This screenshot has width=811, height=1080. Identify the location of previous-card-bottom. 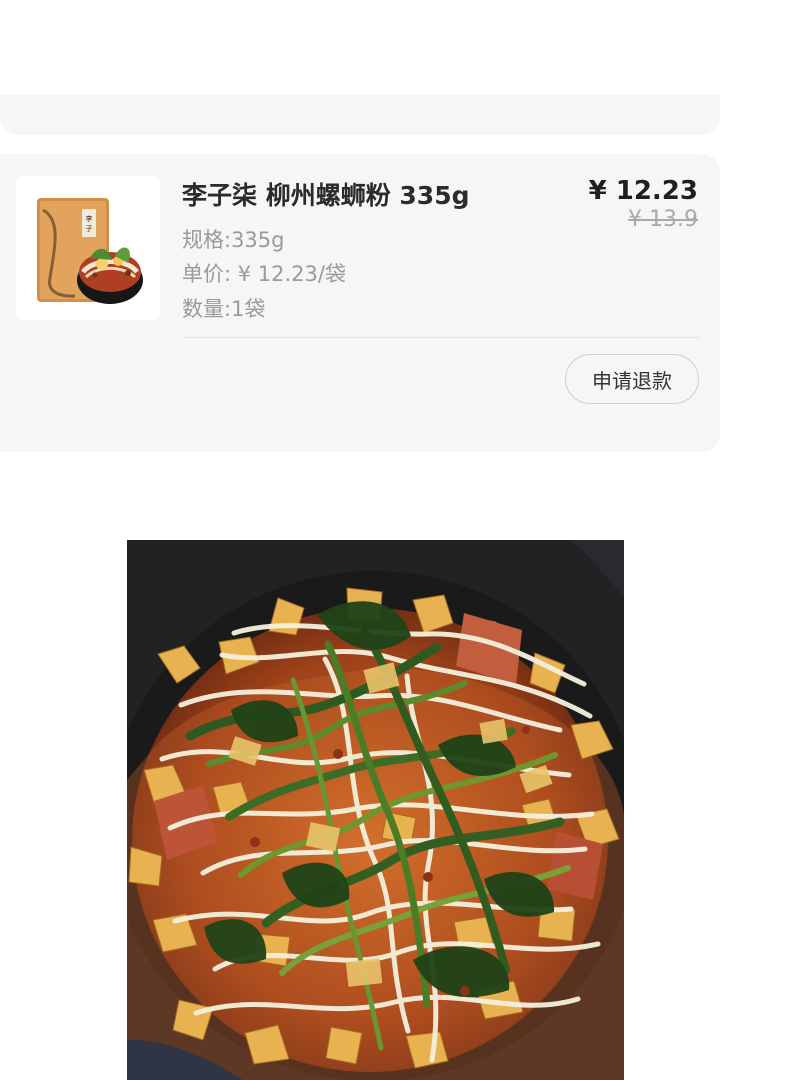
(360, 115).